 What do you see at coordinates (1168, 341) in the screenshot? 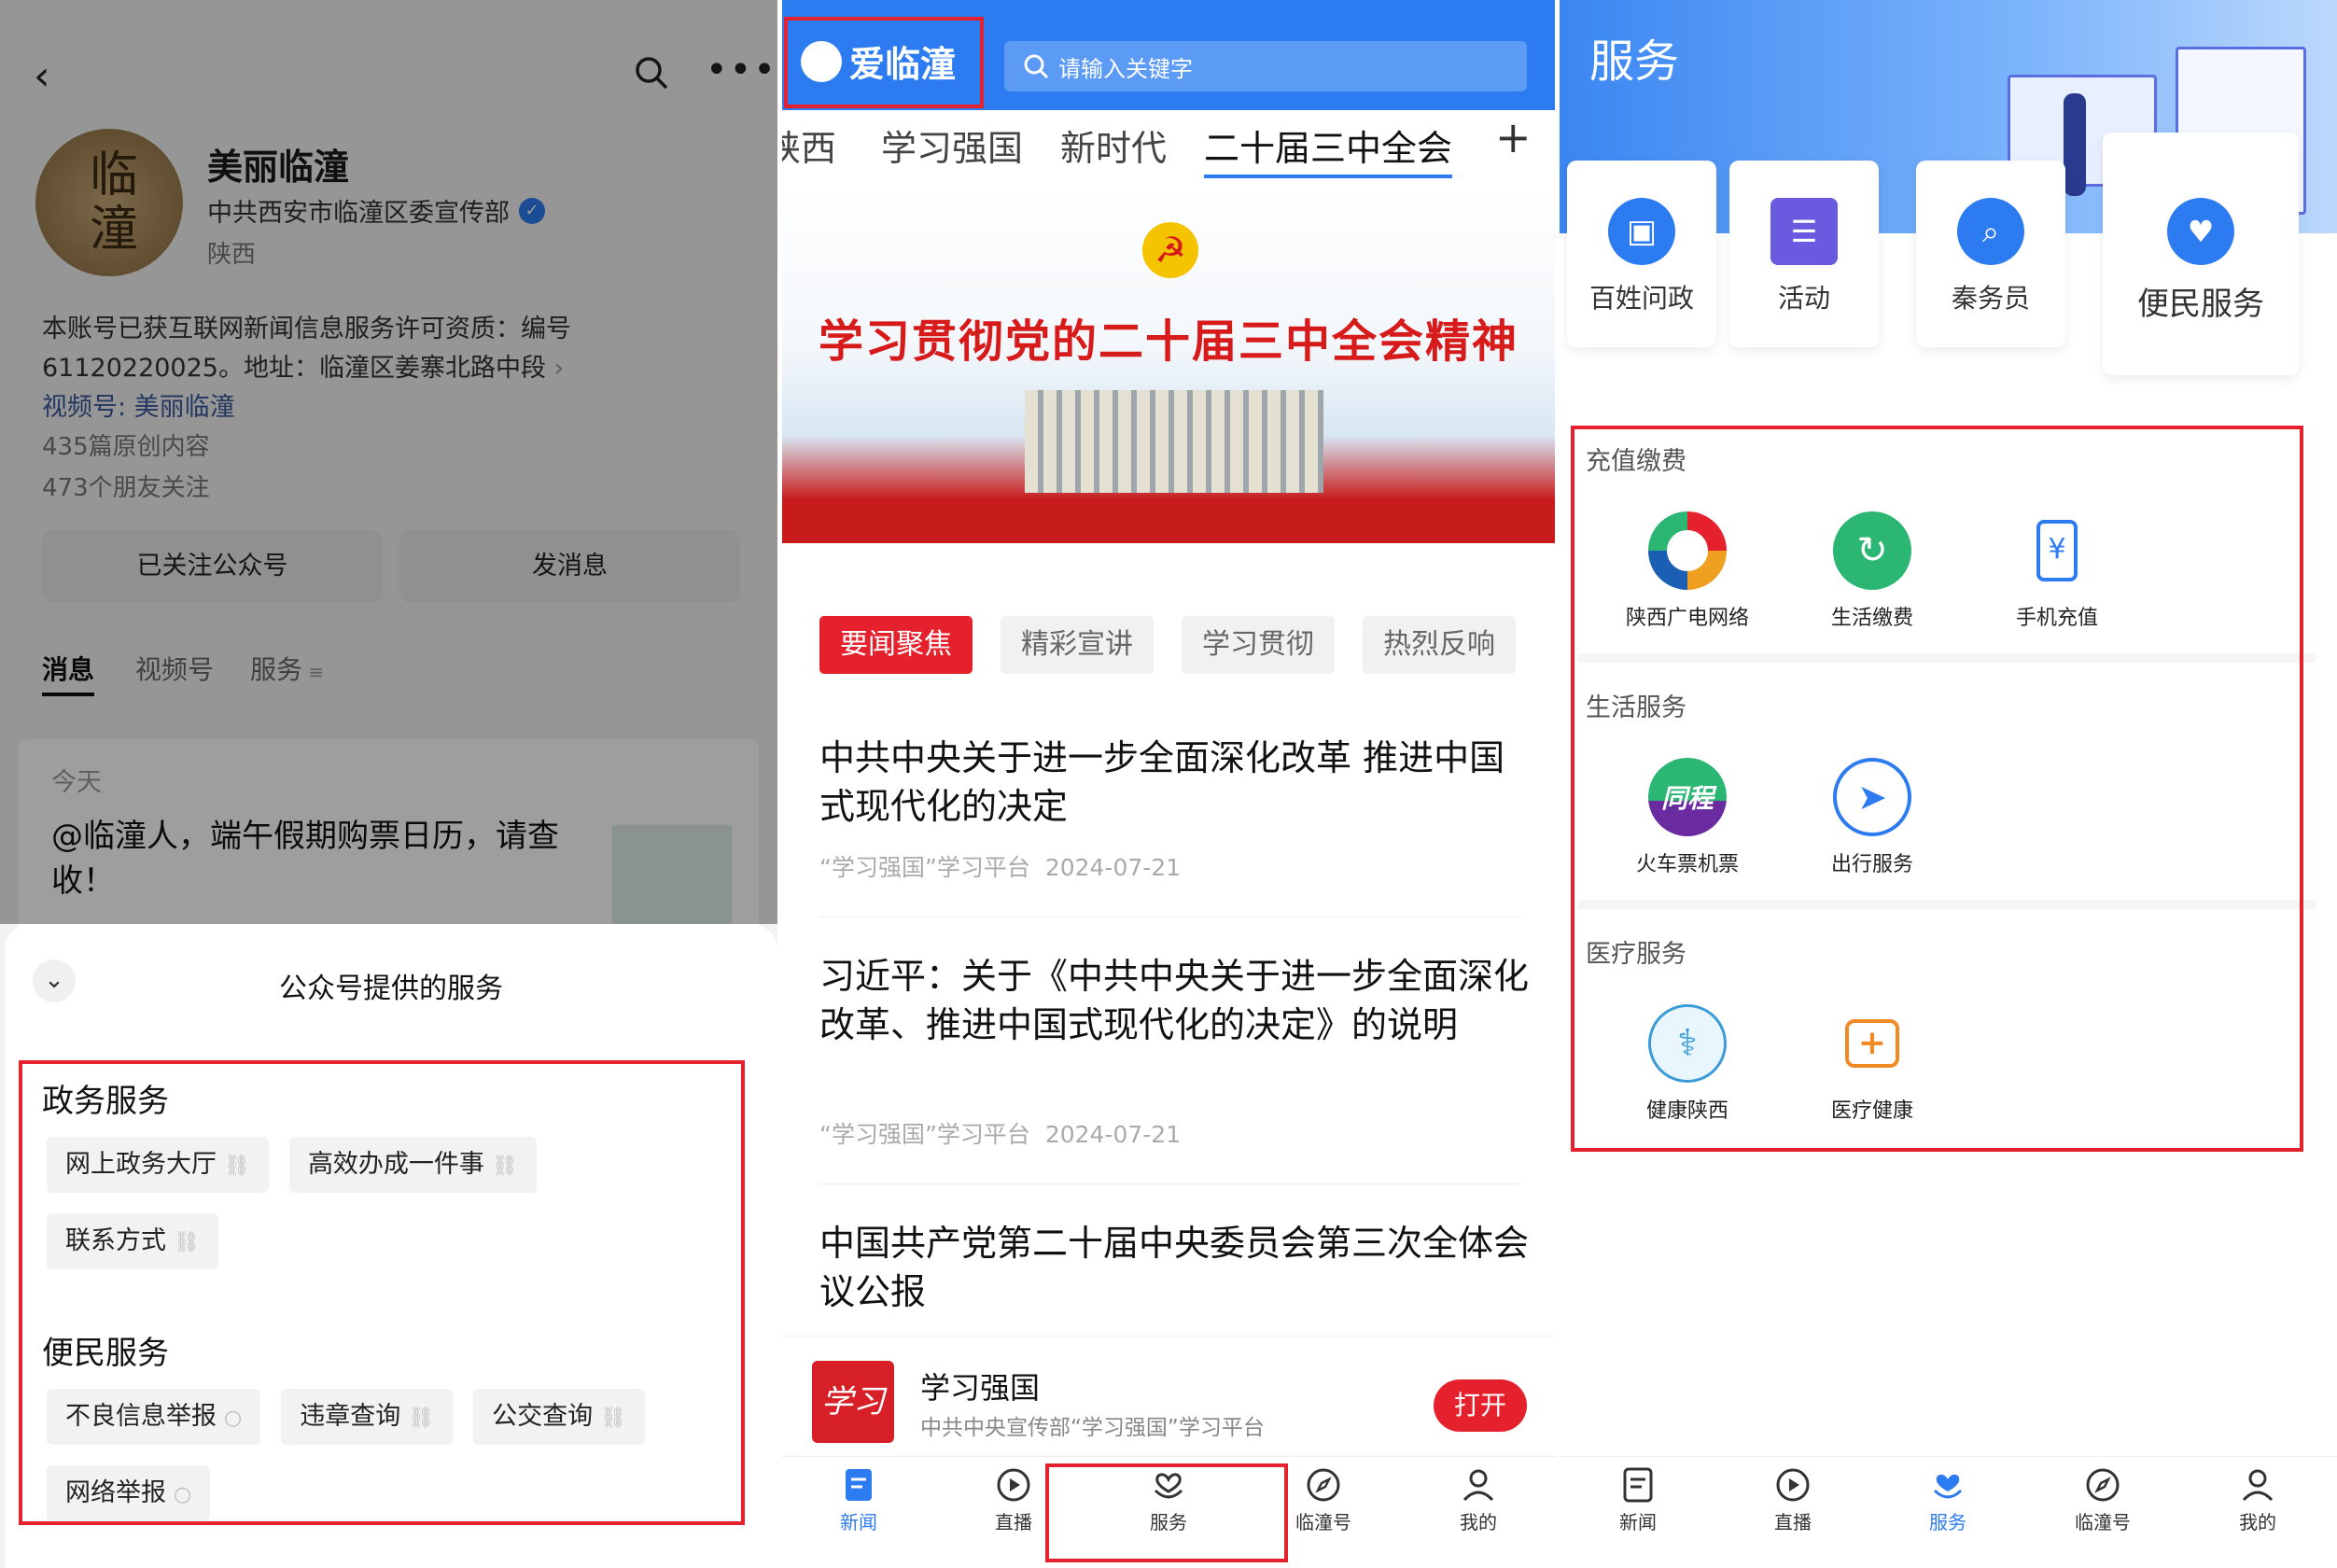
I see `banner-title: 学习贯彻党的二十届三中全会精神` at bounding box center [1168, 341].